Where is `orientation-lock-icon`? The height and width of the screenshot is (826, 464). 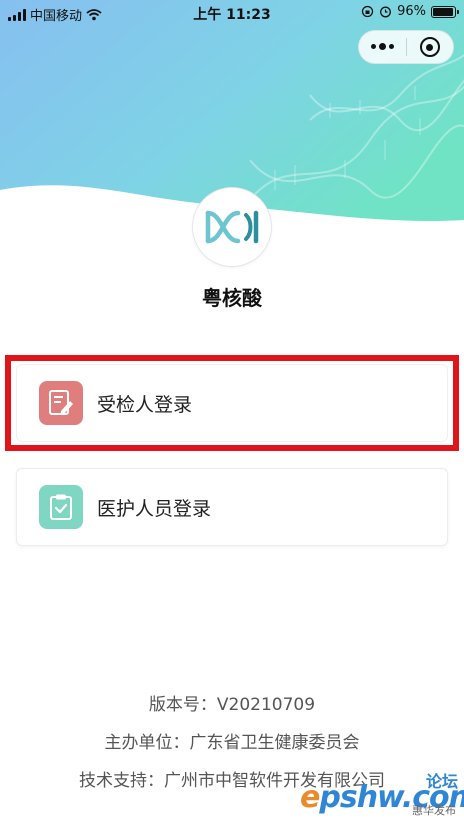
orientation-lock-icon is located at coordinates (367, 11).